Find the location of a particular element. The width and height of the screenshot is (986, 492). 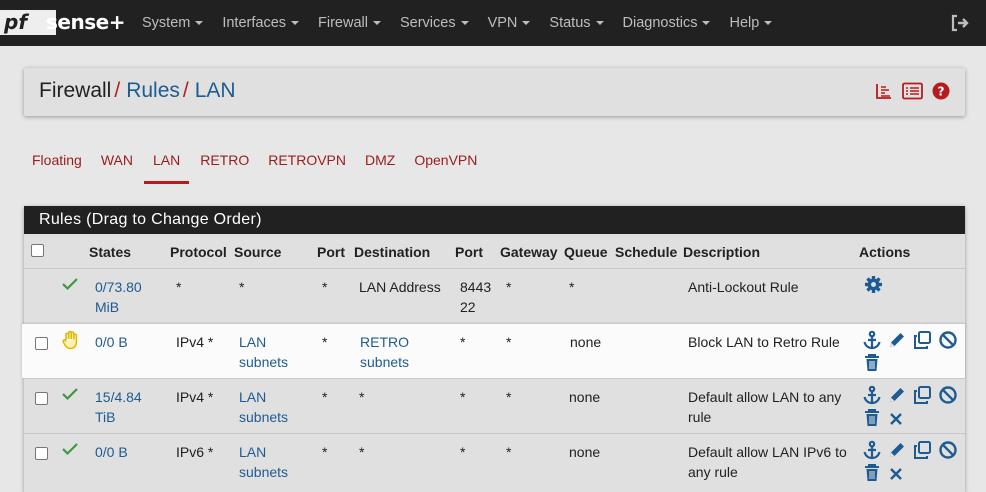

tab-dmz: DMZ is located at coordinates (380, 167).